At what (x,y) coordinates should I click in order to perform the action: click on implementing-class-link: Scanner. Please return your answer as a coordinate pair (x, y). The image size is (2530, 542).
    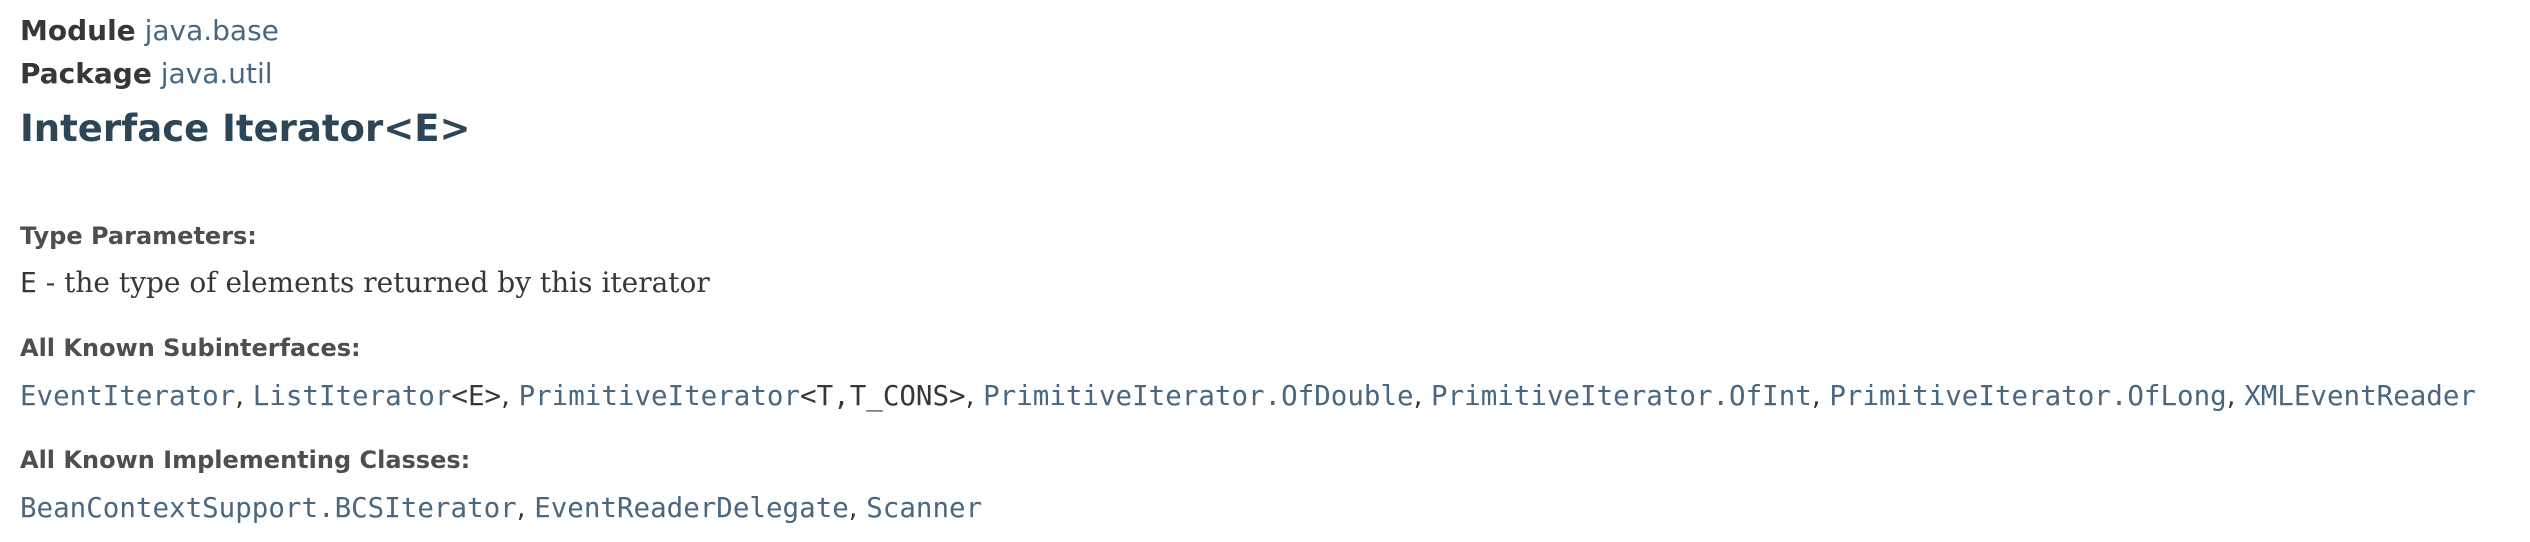
    Looking at the image, I should click on (924, 508).